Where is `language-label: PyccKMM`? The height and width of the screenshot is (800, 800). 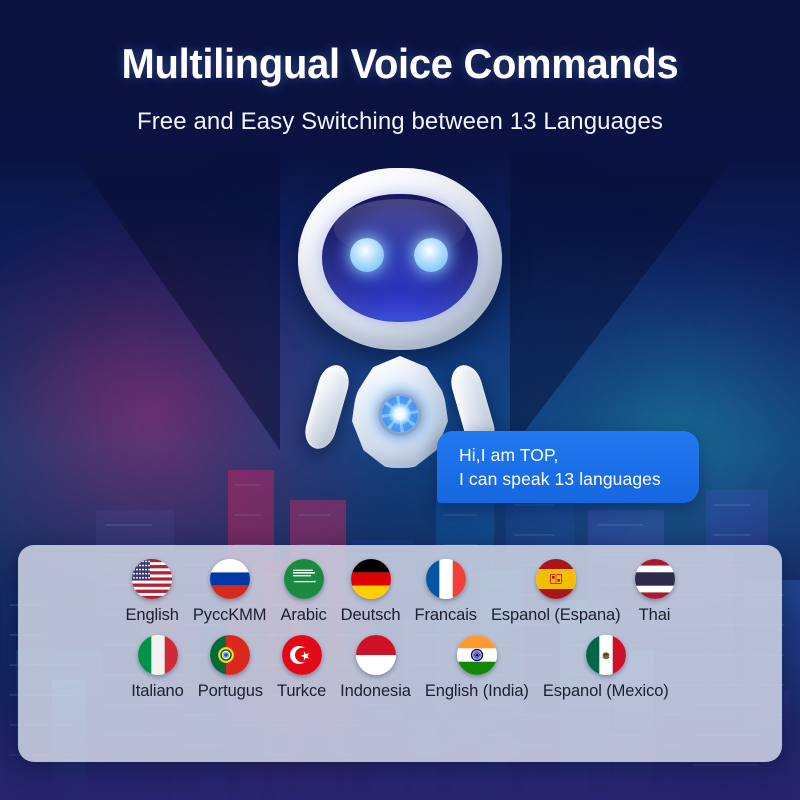
language-label: PyccKMM is located at coordinates (229, 615).